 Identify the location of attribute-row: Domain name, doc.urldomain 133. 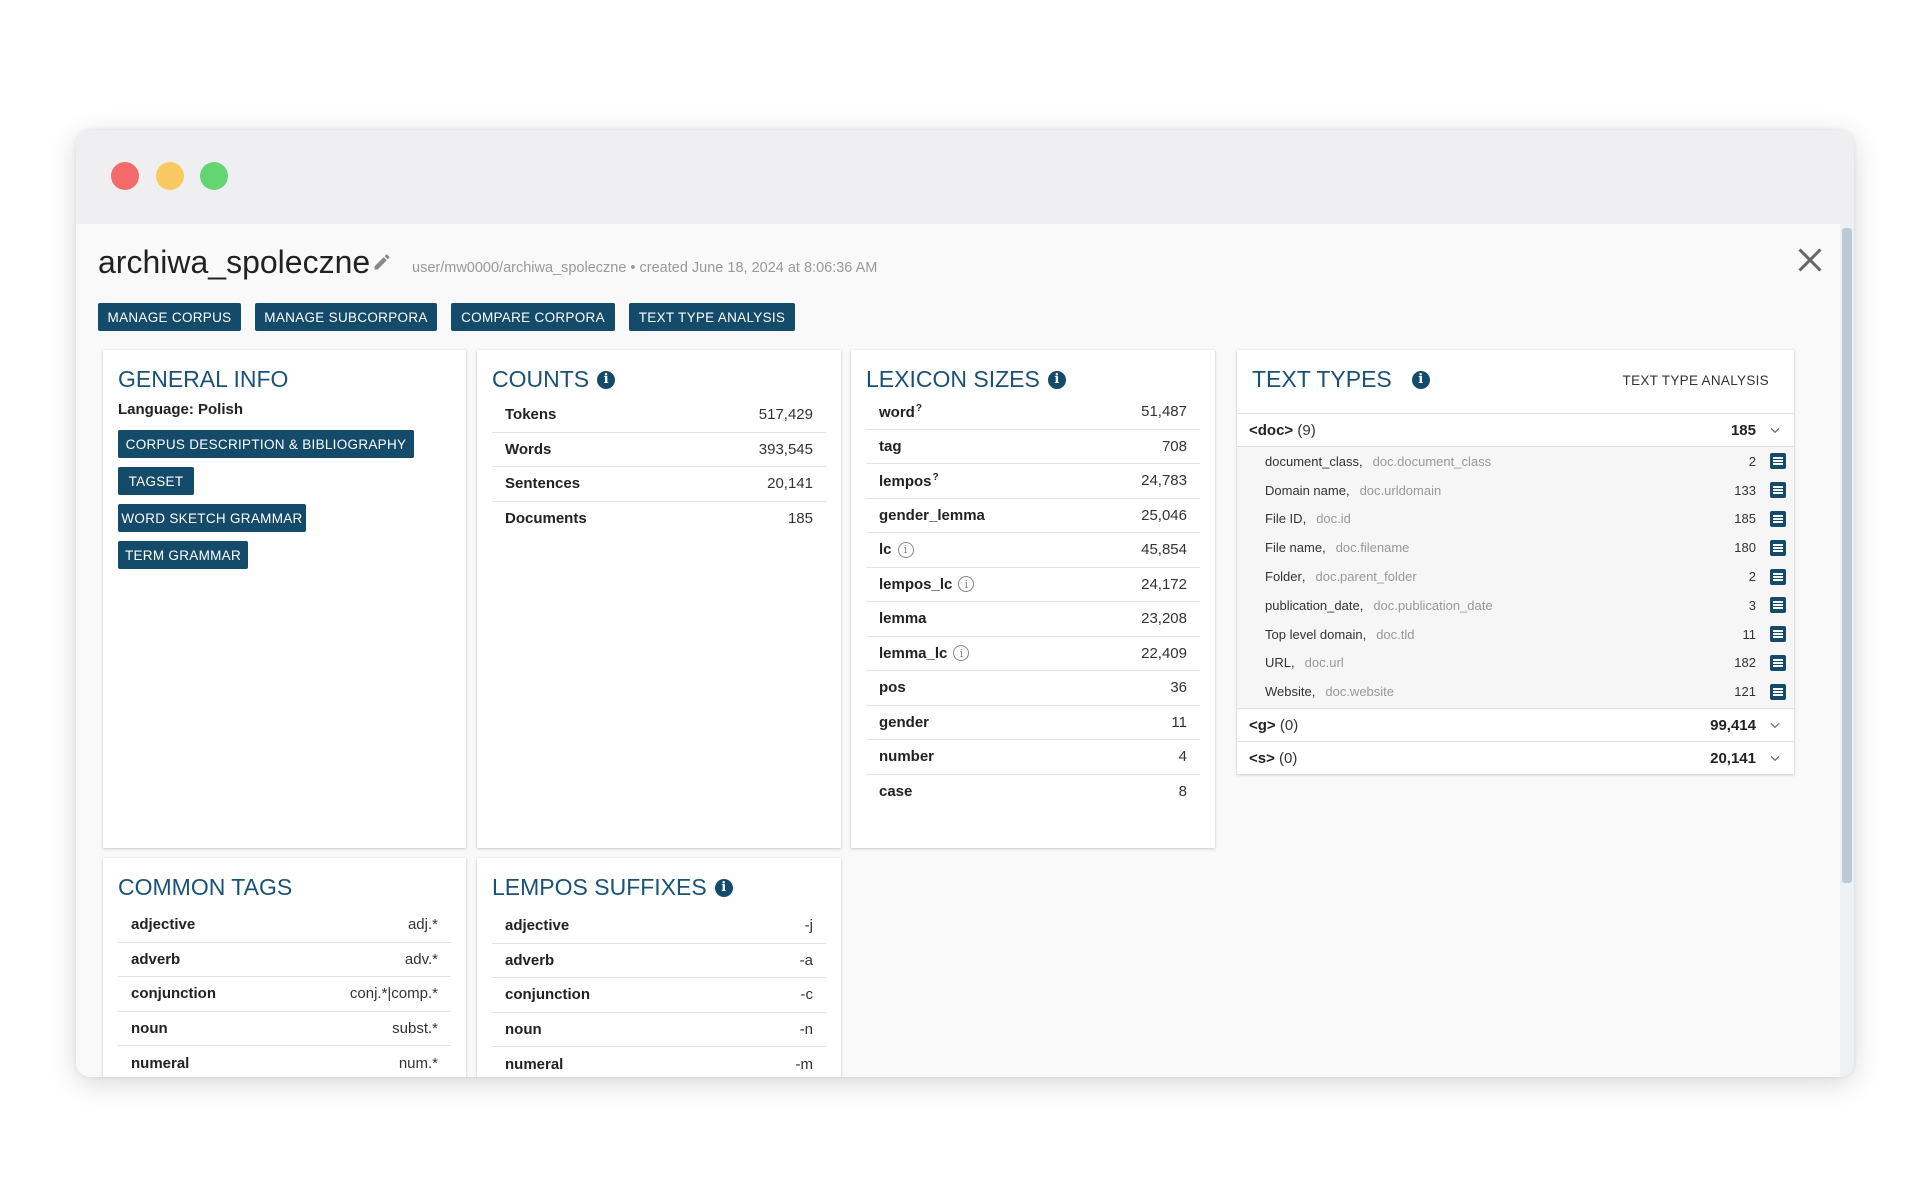
(1515, 490).